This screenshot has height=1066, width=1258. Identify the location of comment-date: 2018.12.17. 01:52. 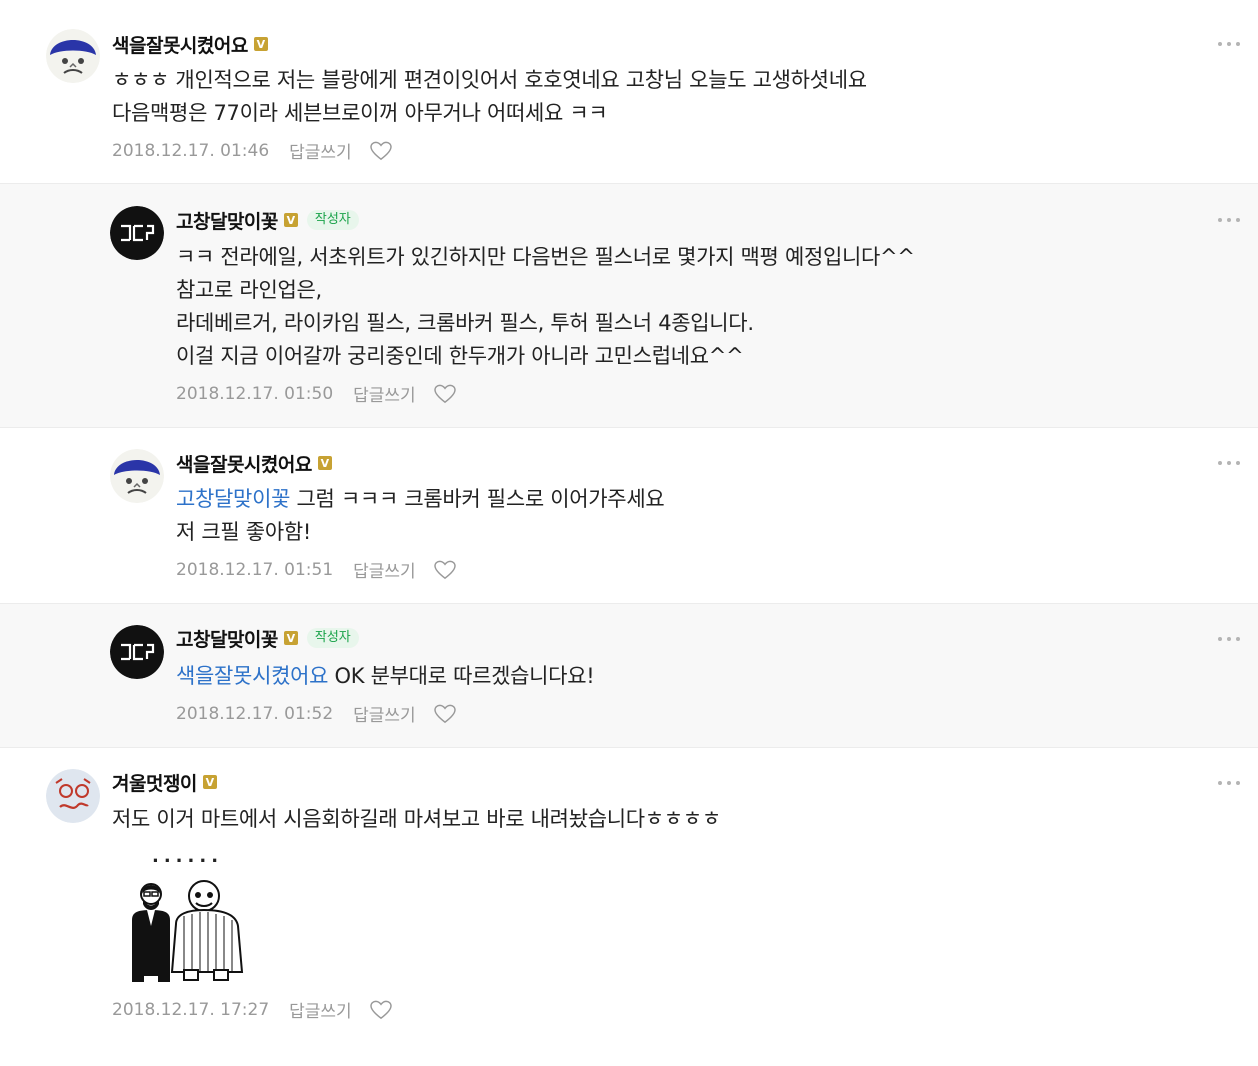
(255, 713).